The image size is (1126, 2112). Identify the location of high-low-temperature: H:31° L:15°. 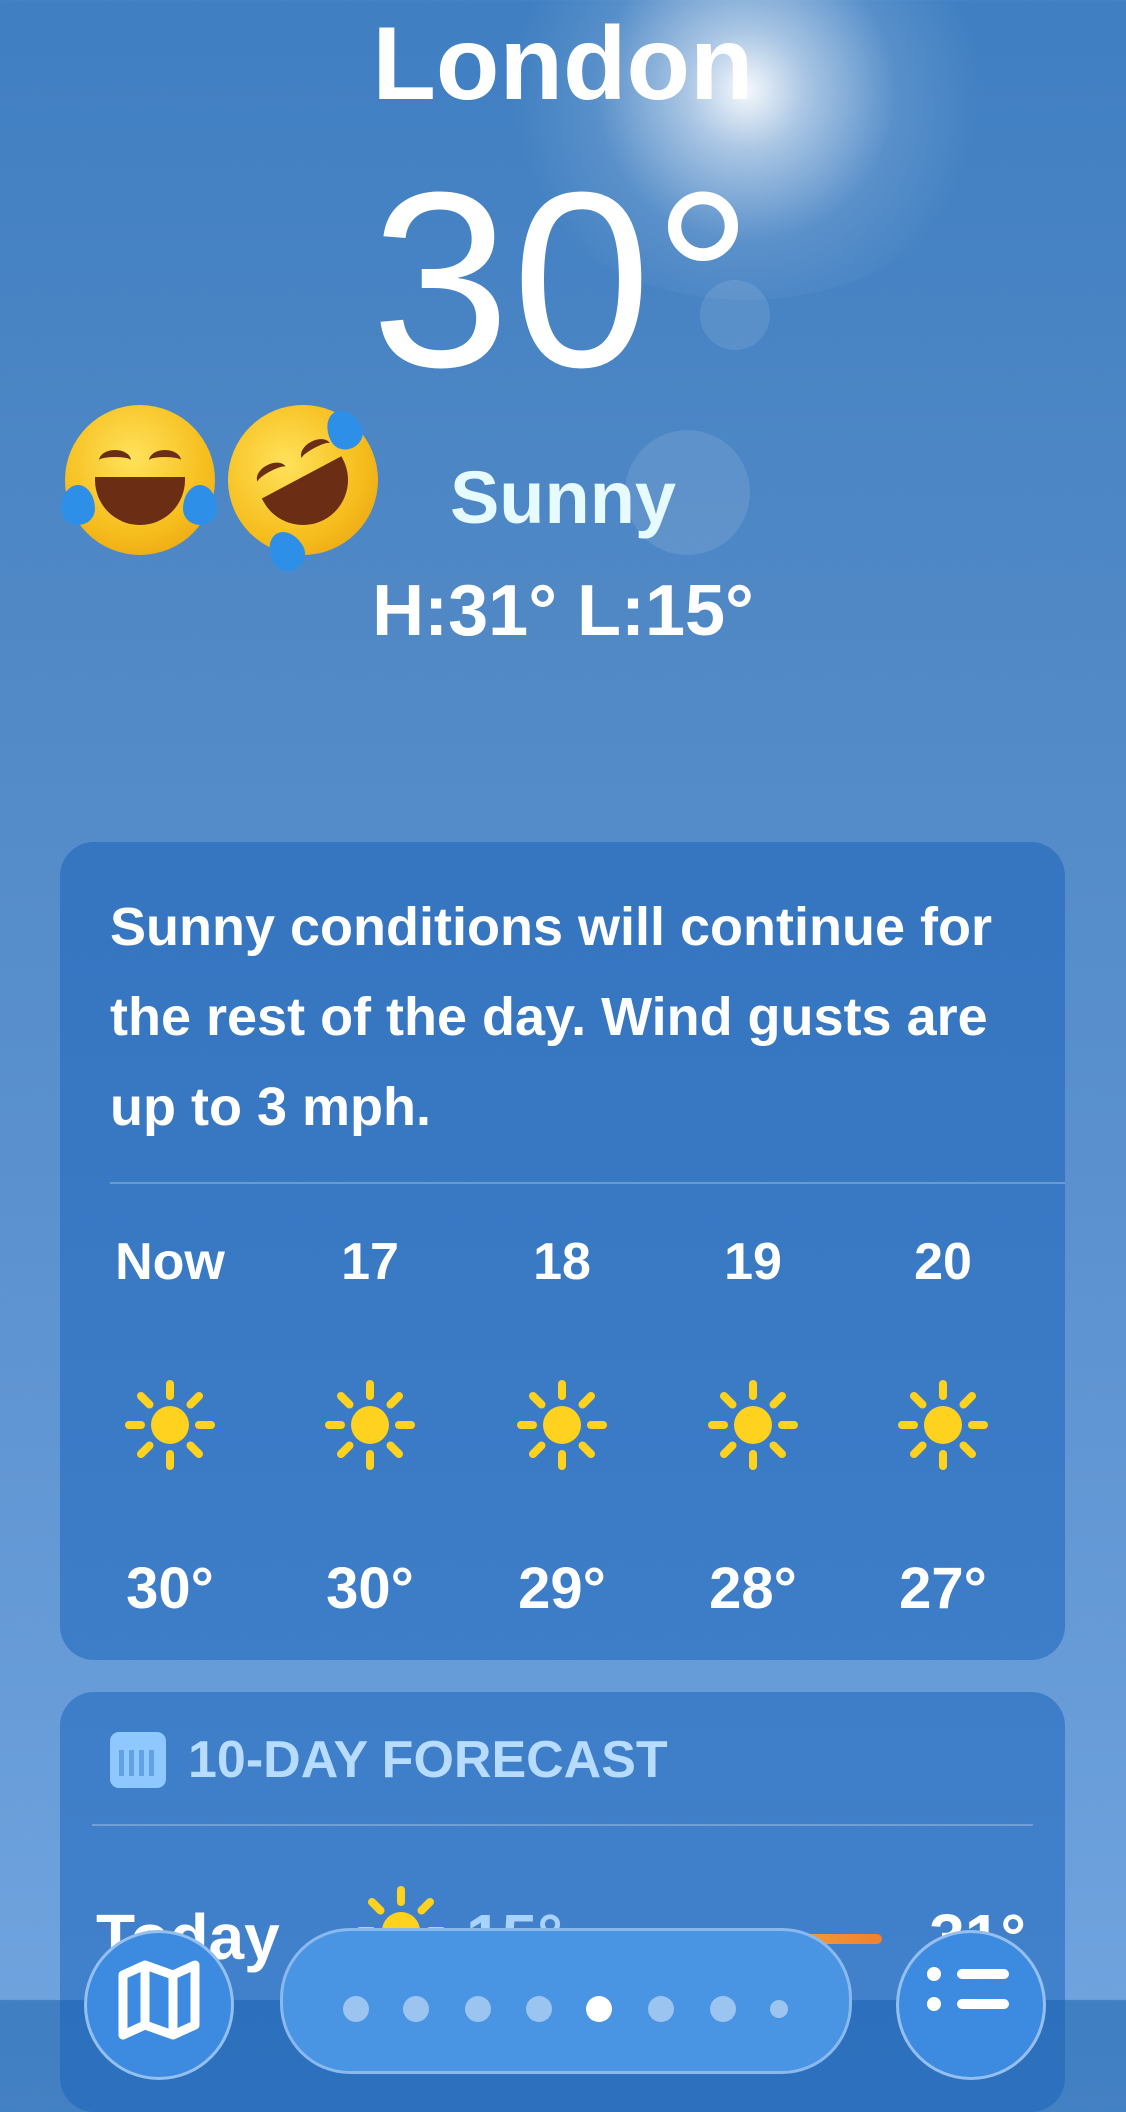
(563, 611).